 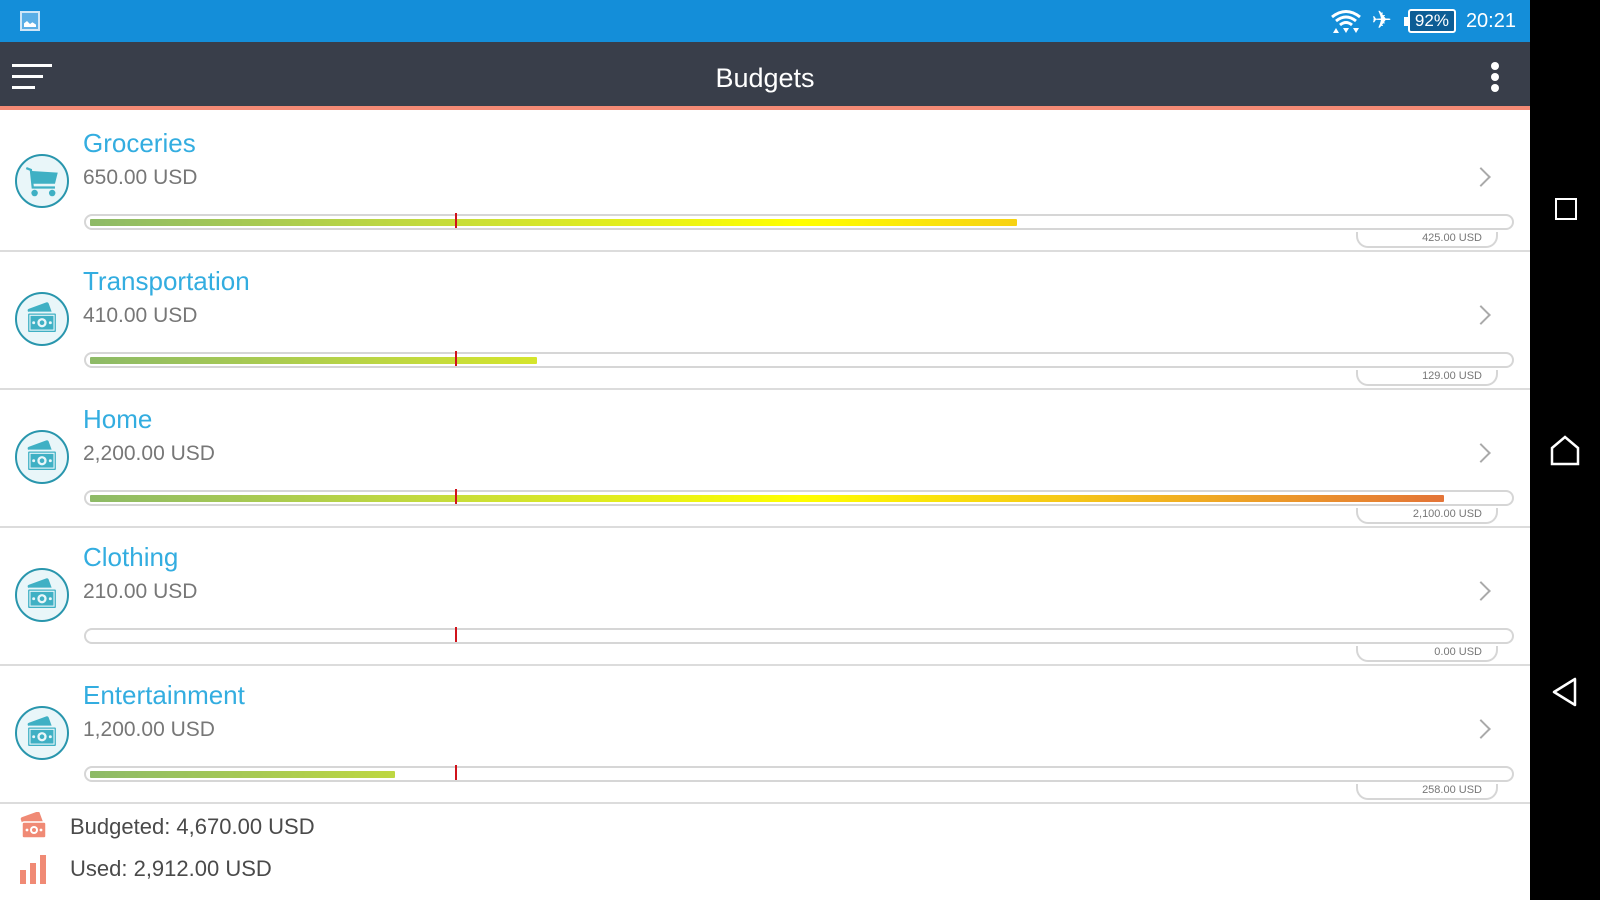 What do you see at coordinates (30, 21) in the screenshot?
I see `gallery-icon` at bounding box center [30, 21].